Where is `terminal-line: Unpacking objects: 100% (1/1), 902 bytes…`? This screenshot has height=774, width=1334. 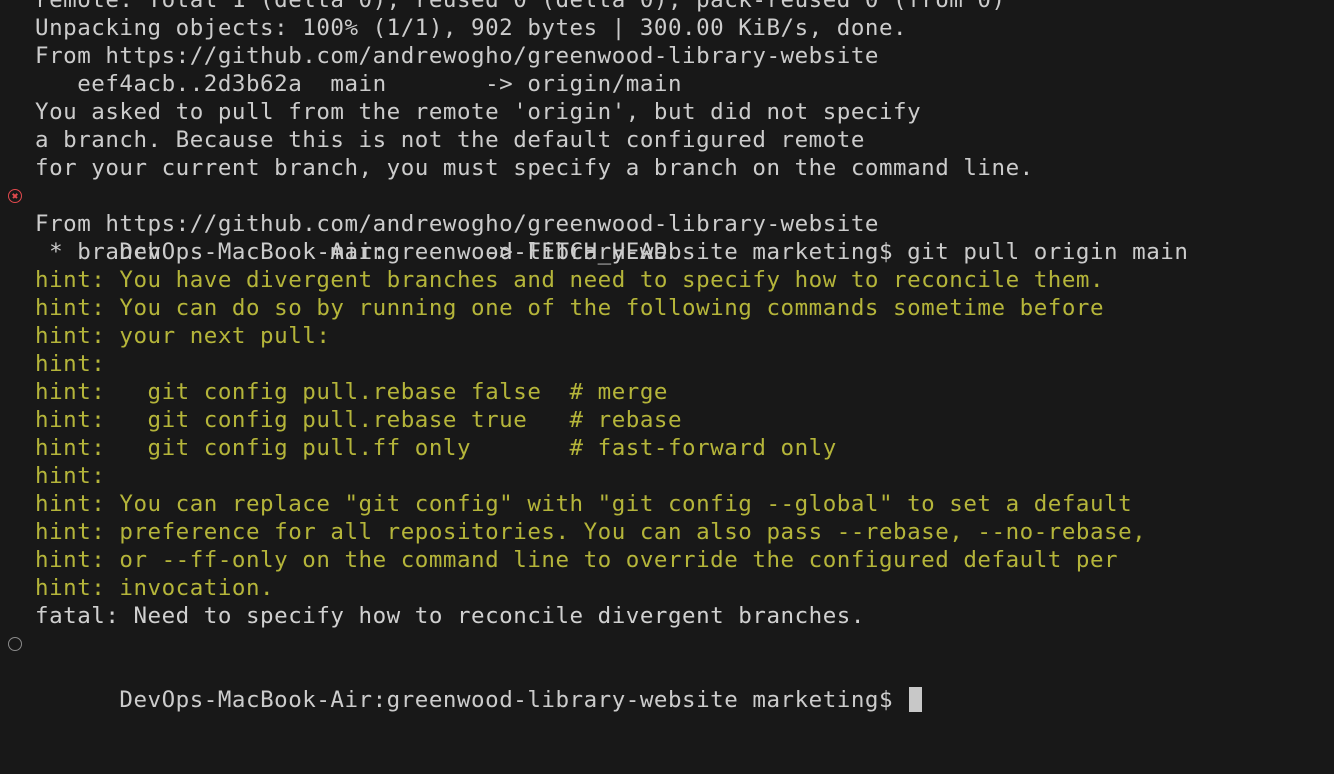 terminal-line: Unpacking objects: 100% (1/1), 902 bytes… is located at coordinates (471, 28).